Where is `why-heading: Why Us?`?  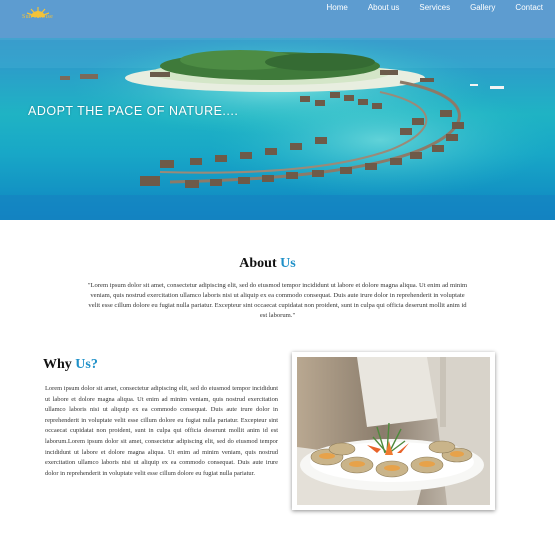
why-heading: Why Us? is located at coordinates (70, 365).